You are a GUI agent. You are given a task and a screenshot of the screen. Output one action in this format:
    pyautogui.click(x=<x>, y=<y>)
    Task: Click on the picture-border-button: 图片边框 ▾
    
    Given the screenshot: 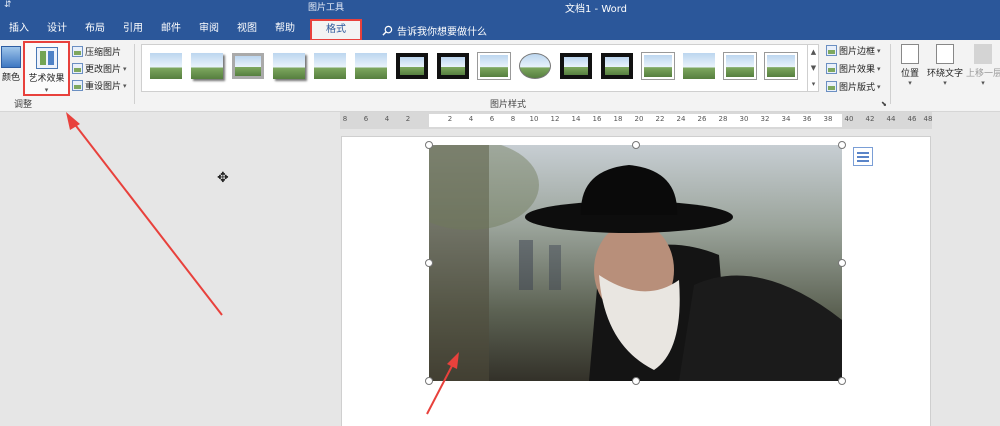 What is the action you would take?
    pyautogui.click(x=853, y=50)
    